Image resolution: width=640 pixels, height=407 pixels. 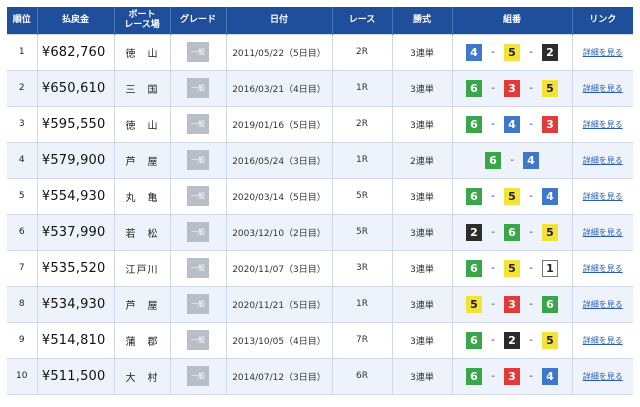 I want to click on date-cell: 2020/03/14（5日目）, so click(x=279, y=195).